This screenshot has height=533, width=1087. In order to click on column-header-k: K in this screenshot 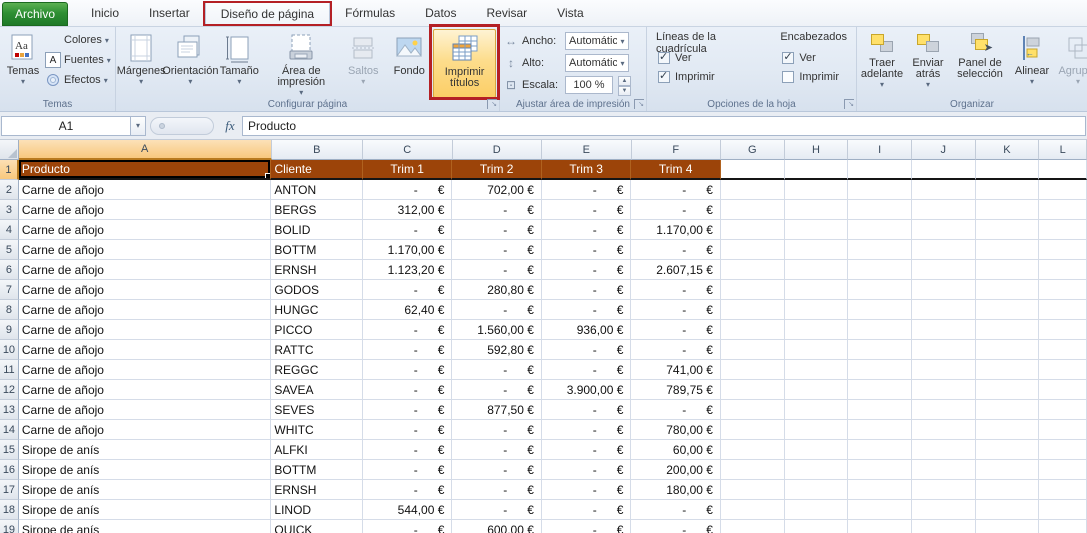, I will do `click(1007, 150)`.